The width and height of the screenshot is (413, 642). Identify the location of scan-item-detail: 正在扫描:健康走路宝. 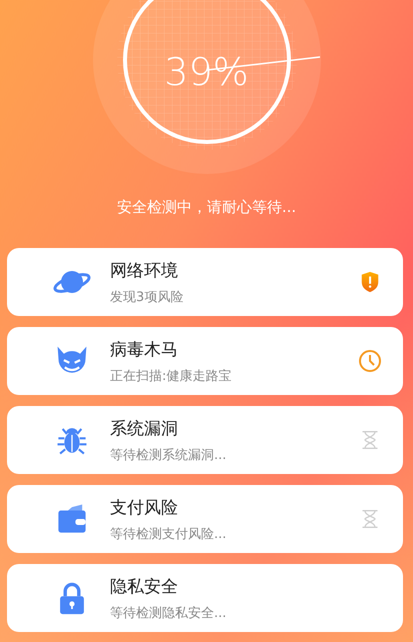
(171, 376).